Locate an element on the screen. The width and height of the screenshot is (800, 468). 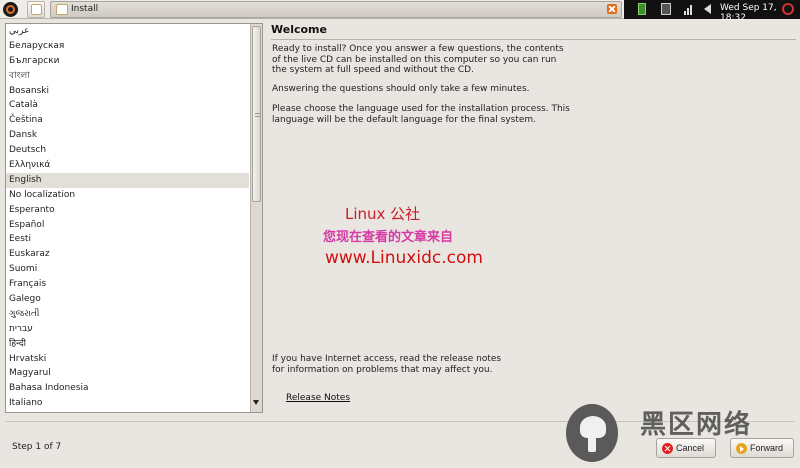
language-list-item: Suomi is located at coordinates (127, 269).